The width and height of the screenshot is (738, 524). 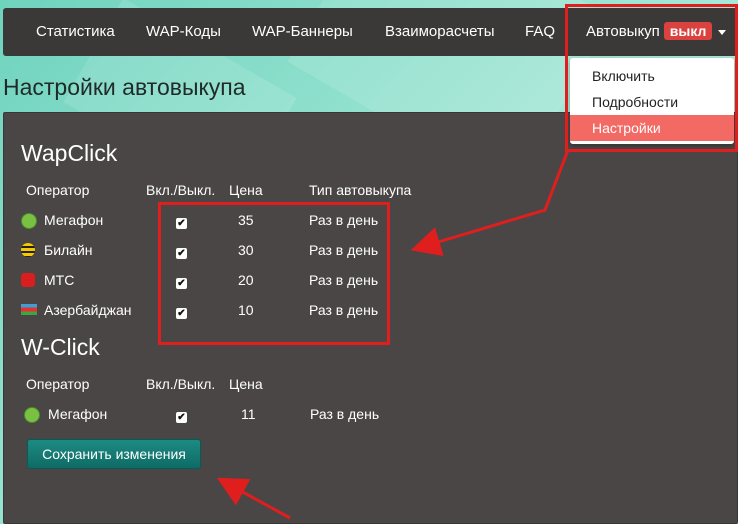 What do you see at coordinates (88, 310) in the screenshot?
I see `operator-name: Азербайджан` at bounding box center [88, 310].